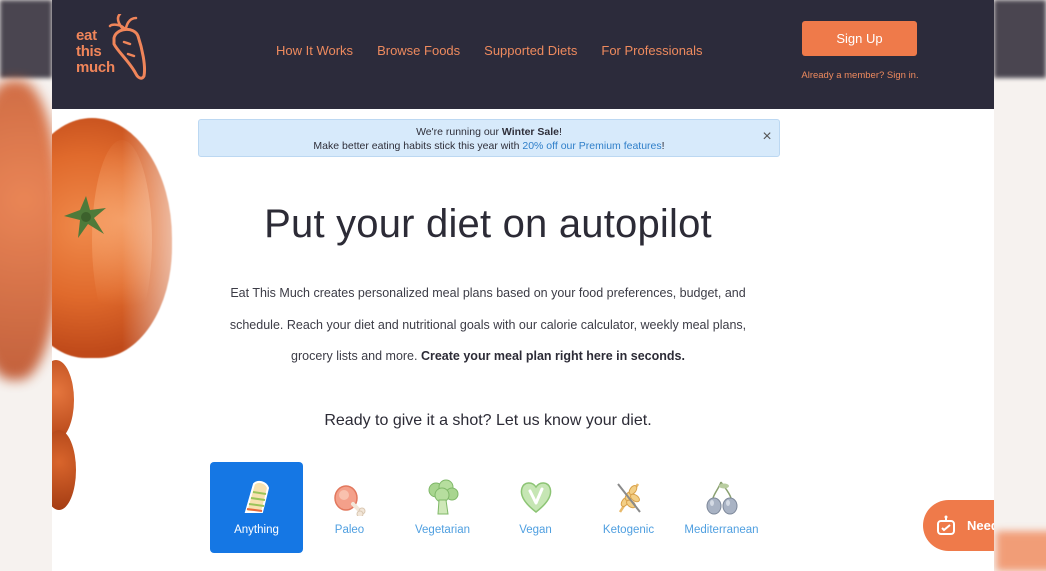 The height and width of the screenshot is (571, 1046). Describe the element at coordinates (442, 530) in the screenshot. I see `diet-label-vegetarian: Vegetarian` at that location.